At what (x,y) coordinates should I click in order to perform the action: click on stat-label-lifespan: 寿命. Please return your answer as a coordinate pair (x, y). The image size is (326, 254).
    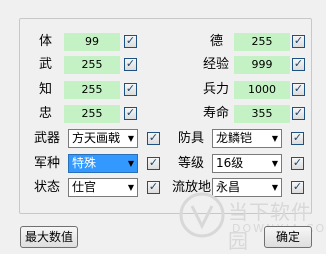
    Looking at the image, I should click on (216, 113).